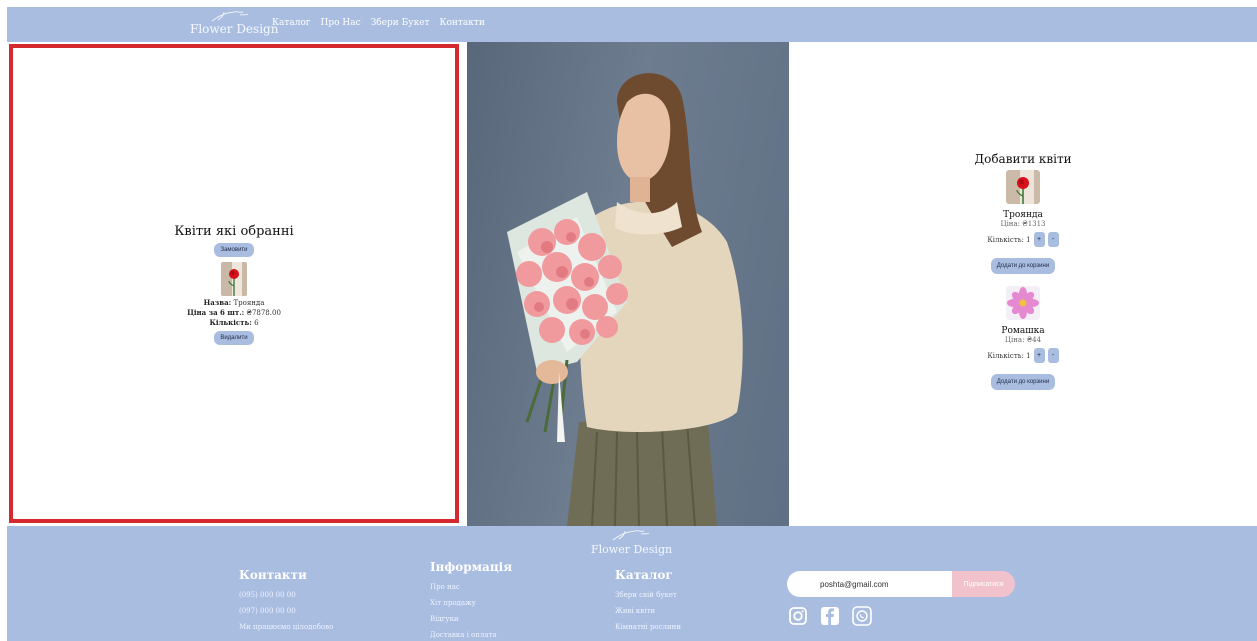 The width and height of the screenshot is (1257, 641). Describe the element at coordinates (234, 250) in the screenshot. I see `order-button: Замовити` at that location.